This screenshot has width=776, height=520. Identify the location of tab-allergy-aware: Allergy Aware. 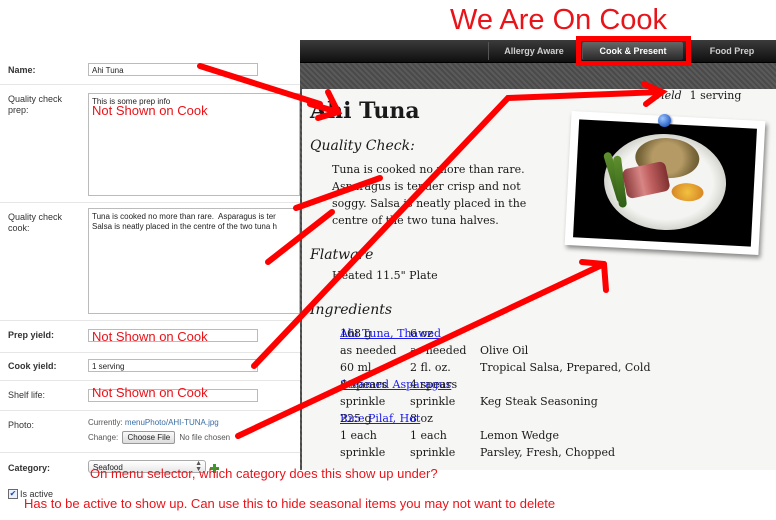
(533, 51).